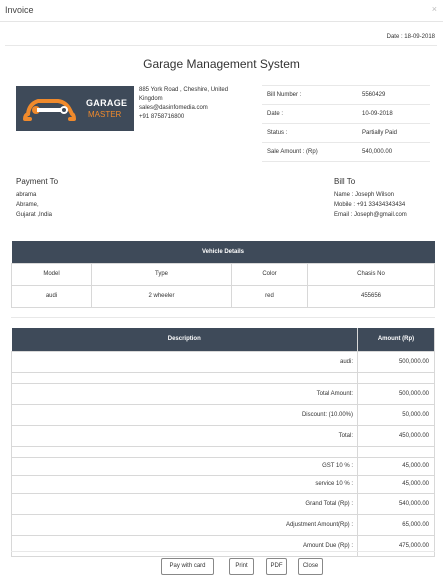 The height and width of the screenshot is (584, 443). What do you see at coordinates (393, 133) in the screenshot?
I see `bill-value: Partially Paid` at bounding box center [393, 133].